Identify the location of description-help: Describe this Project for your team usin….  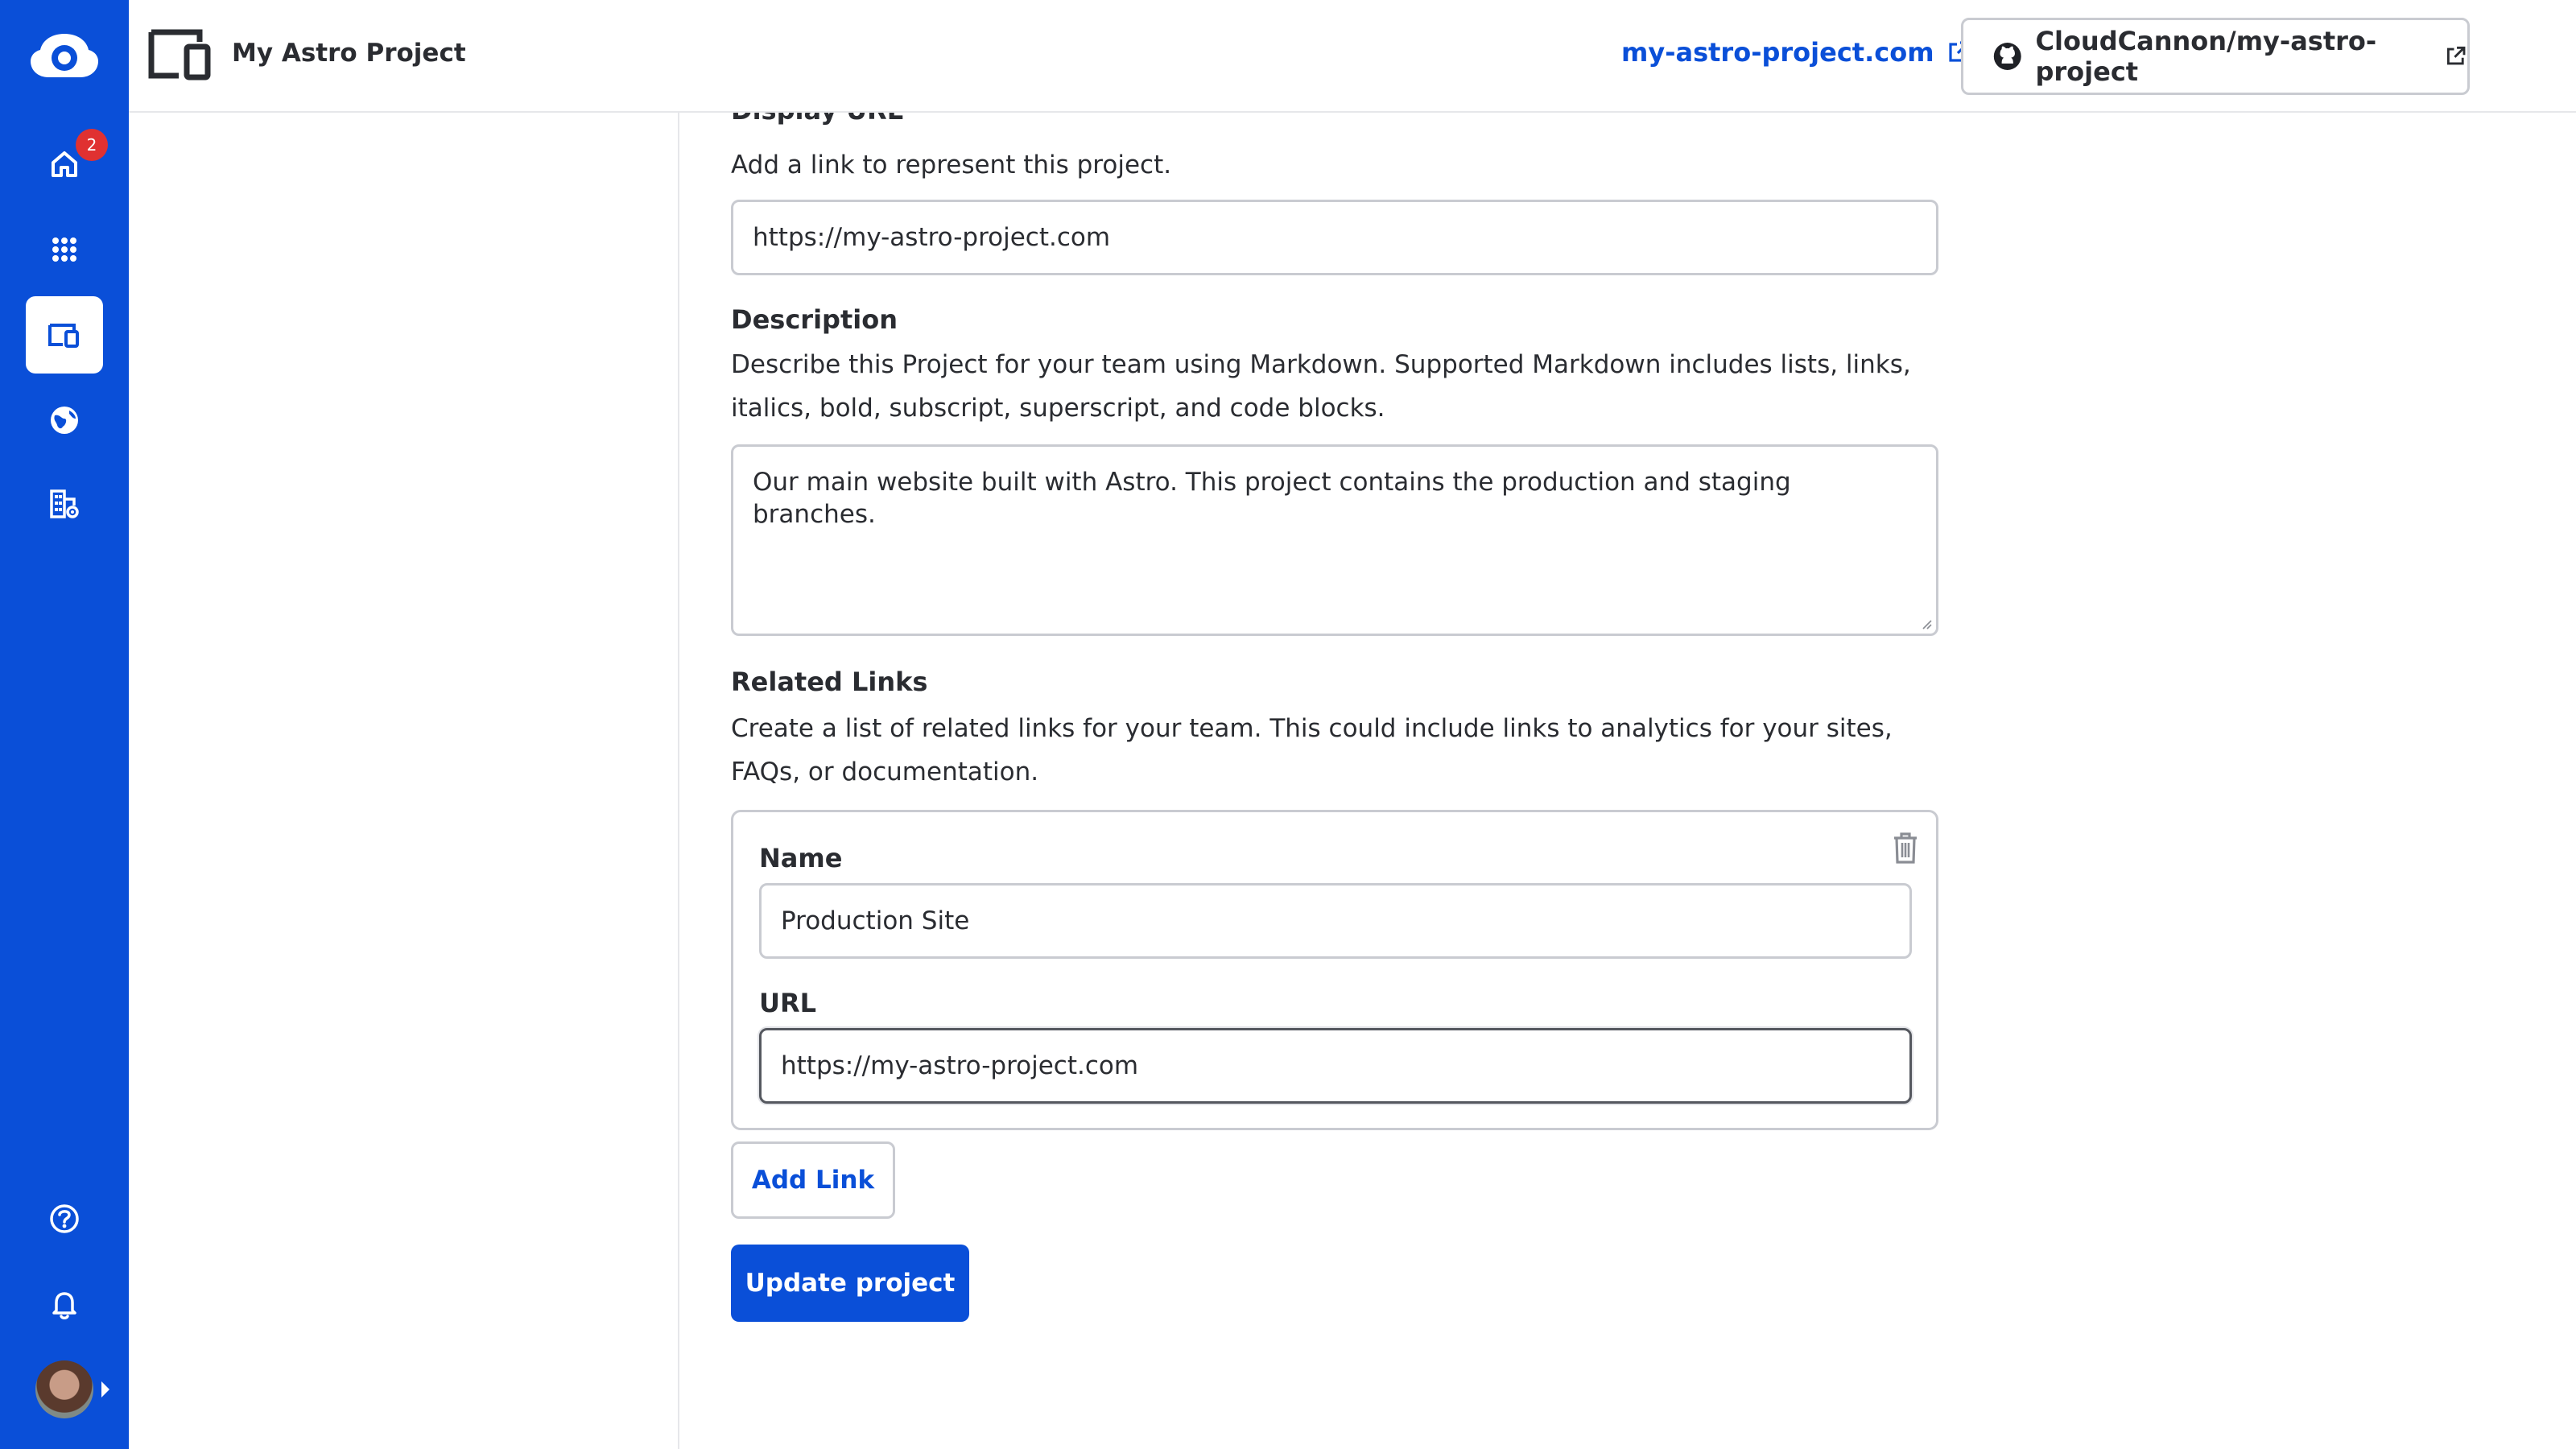
(1321, 386).